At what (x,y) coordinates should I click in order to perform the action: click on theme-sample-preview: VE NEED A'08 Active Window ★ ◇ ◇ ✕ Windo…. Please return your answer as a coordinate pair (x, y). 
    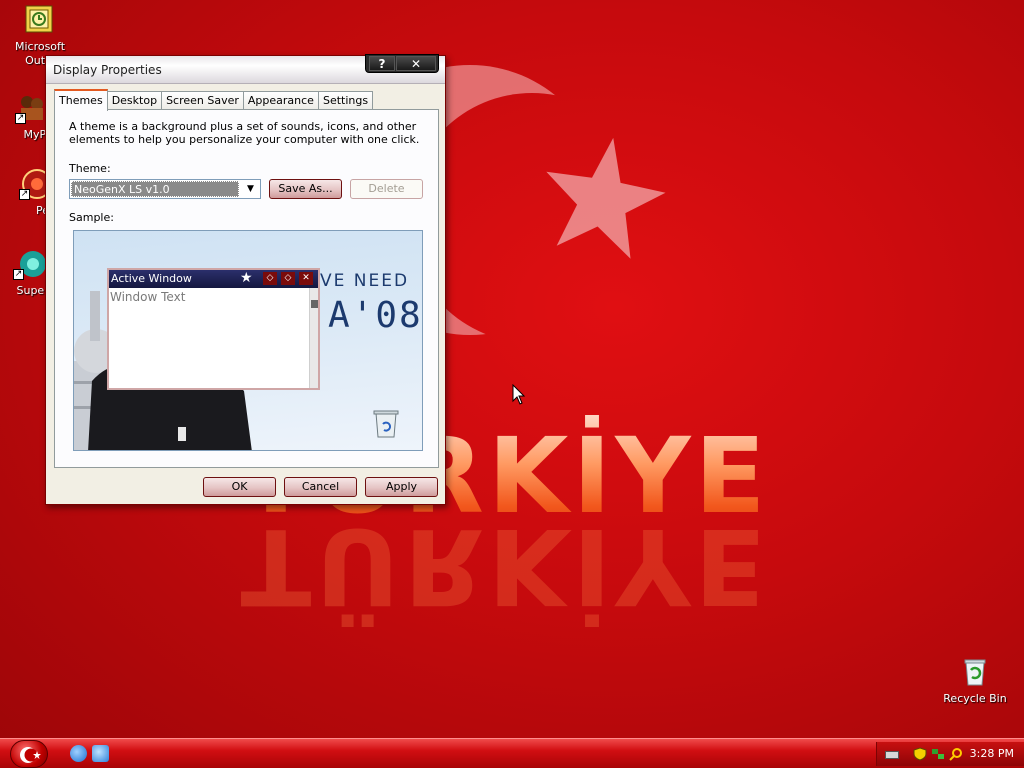
    Looking at the image, I should click on (248, 340).